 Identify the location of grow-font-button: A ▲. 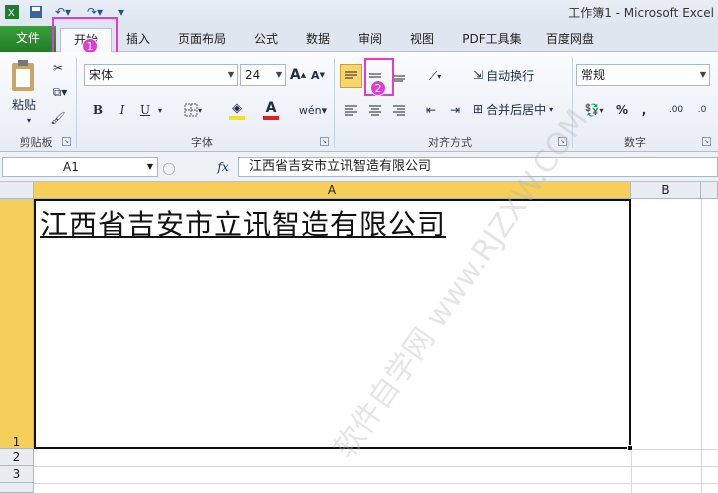
(298, 75).